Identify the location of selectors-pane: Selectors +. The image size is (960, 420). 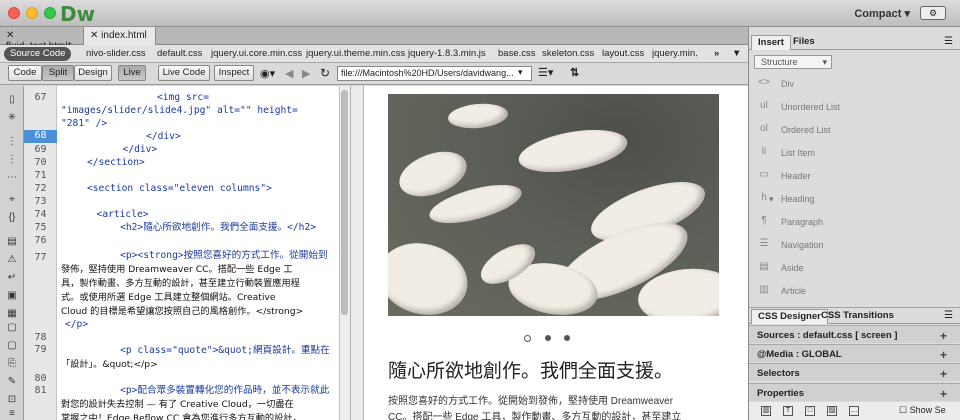
(854, 372).